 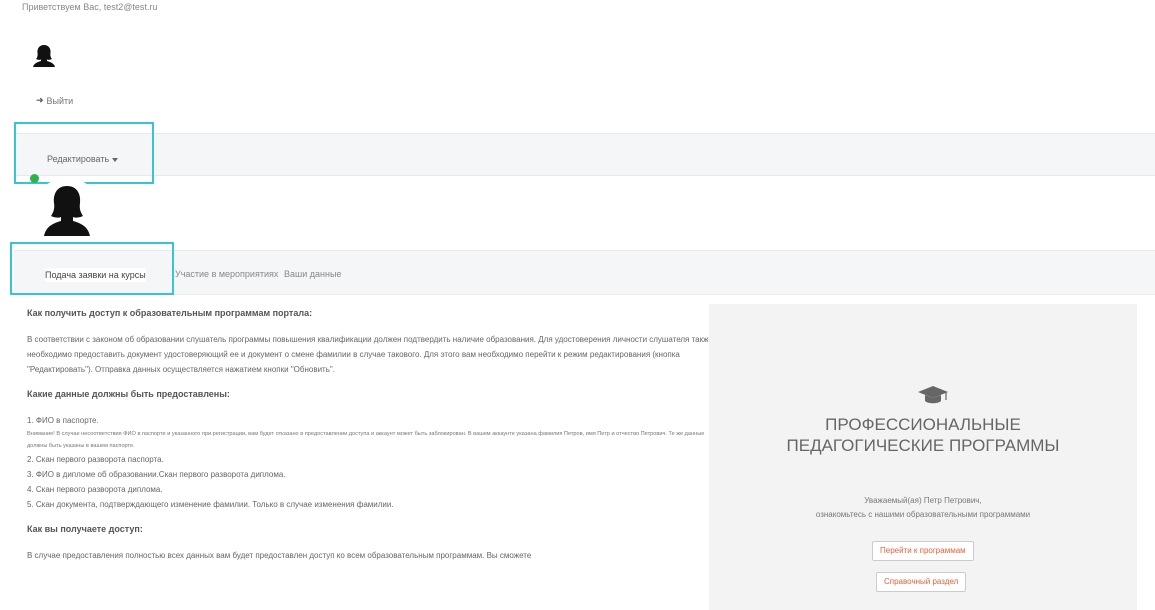 I want to click on caret-down-icon, so click(x=115, y=159).